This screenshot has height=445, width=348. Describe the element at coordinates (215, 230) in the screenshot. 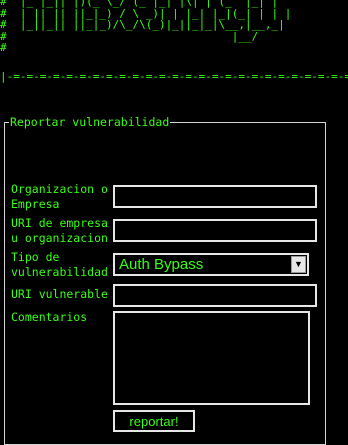

I see `company-uri-input` at that location.